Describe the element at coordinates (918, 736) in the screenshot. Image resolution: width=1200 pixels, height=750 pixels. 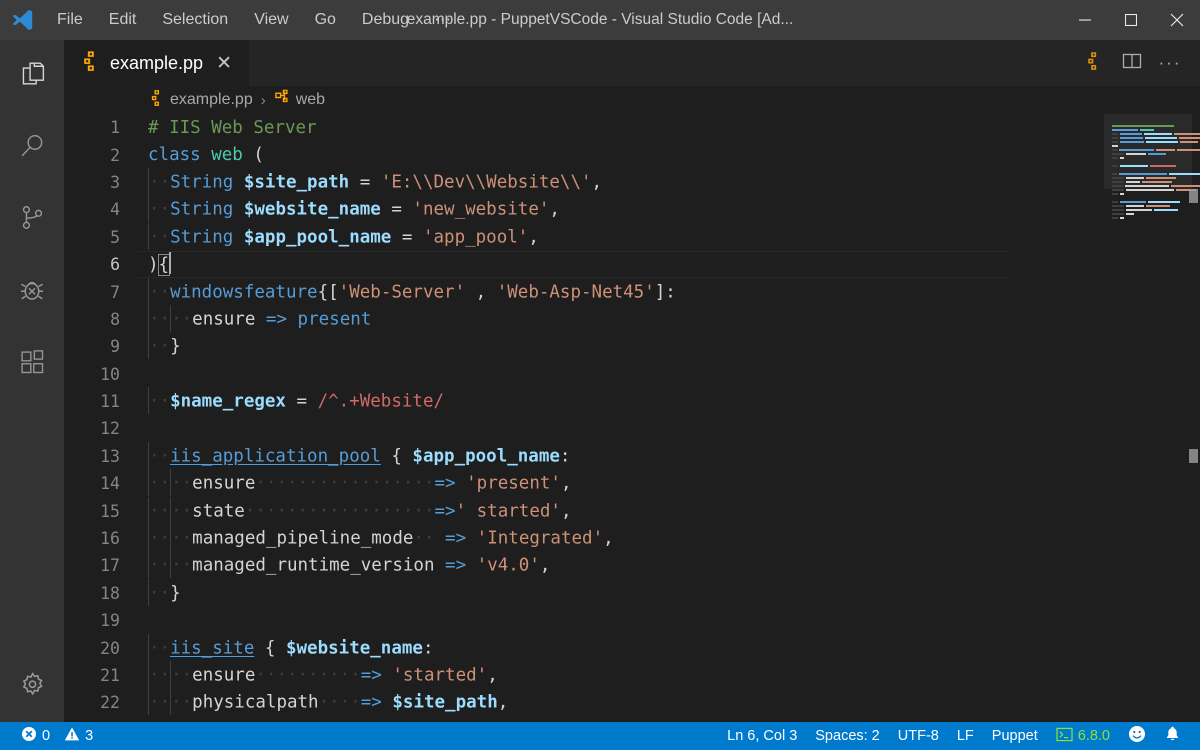
I see `status-encoding: UTF-8` at that location.